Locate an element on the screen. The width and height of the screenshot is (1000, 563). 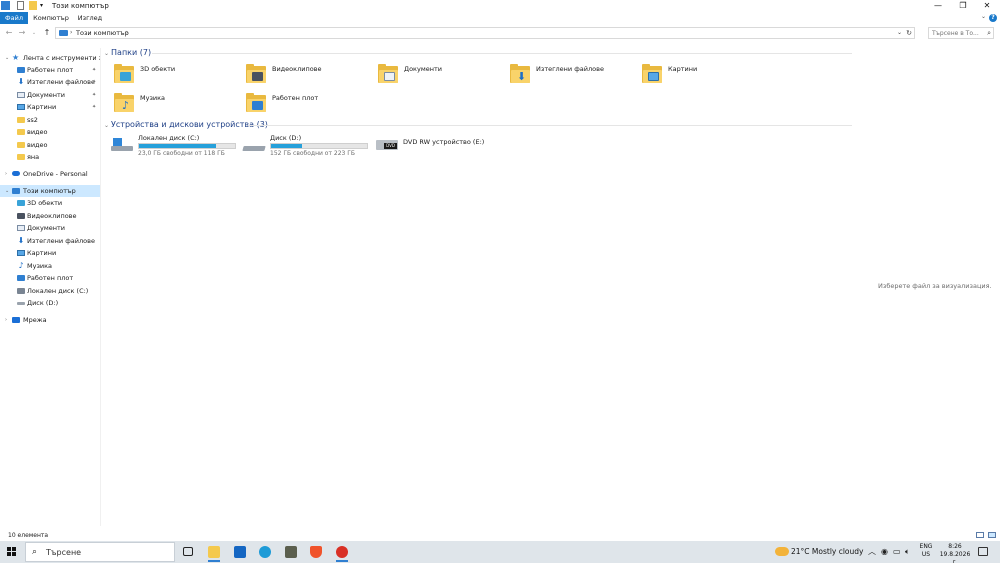
file-explorer-taskbar-icon is located at coordinates (214, 552).